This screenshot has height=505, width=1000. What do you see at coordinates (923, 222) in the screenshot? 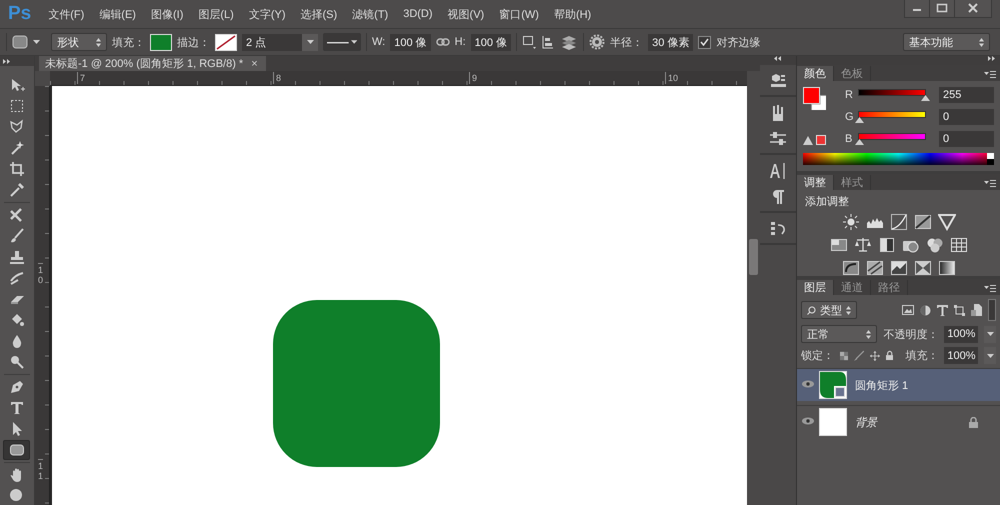
I see `exposure-icon` at bounding box center [923, 222].